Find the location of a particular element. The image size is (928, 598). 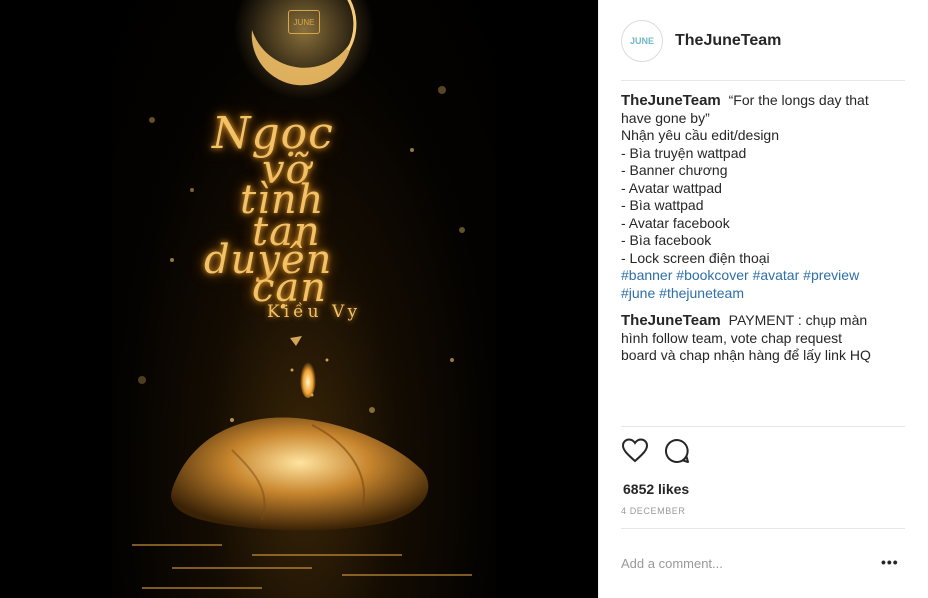

caption-line: have gone by” is located at coordinates (665, 117).